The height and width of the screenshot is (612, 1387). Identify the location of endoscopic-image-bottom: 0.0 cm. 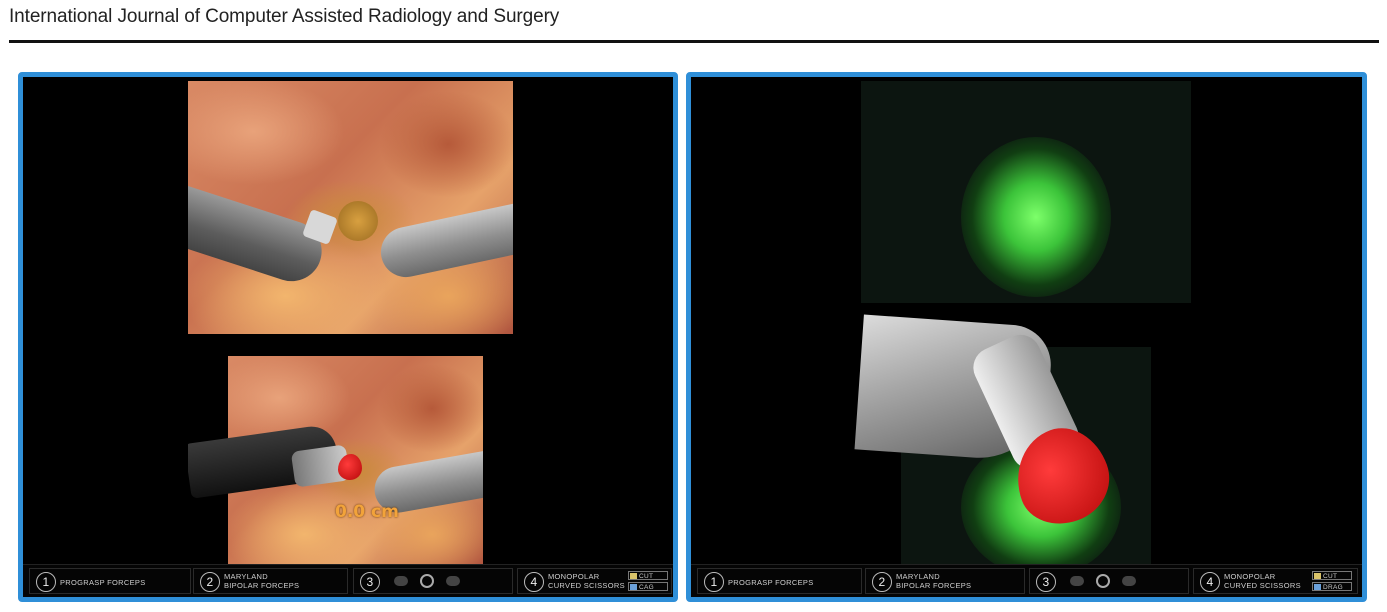
(335, 461).